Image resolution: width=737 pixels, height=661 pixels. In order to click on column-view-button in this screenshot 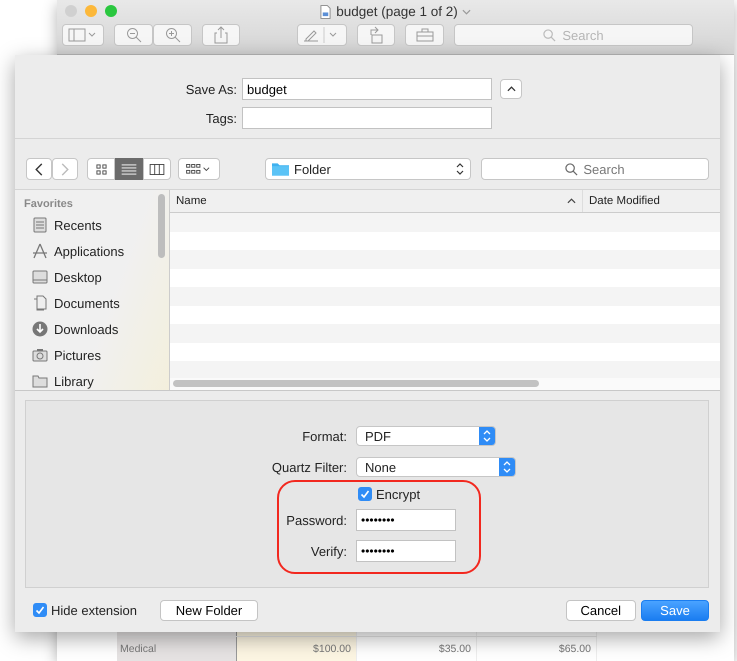, I will do `click(157, 169)`.